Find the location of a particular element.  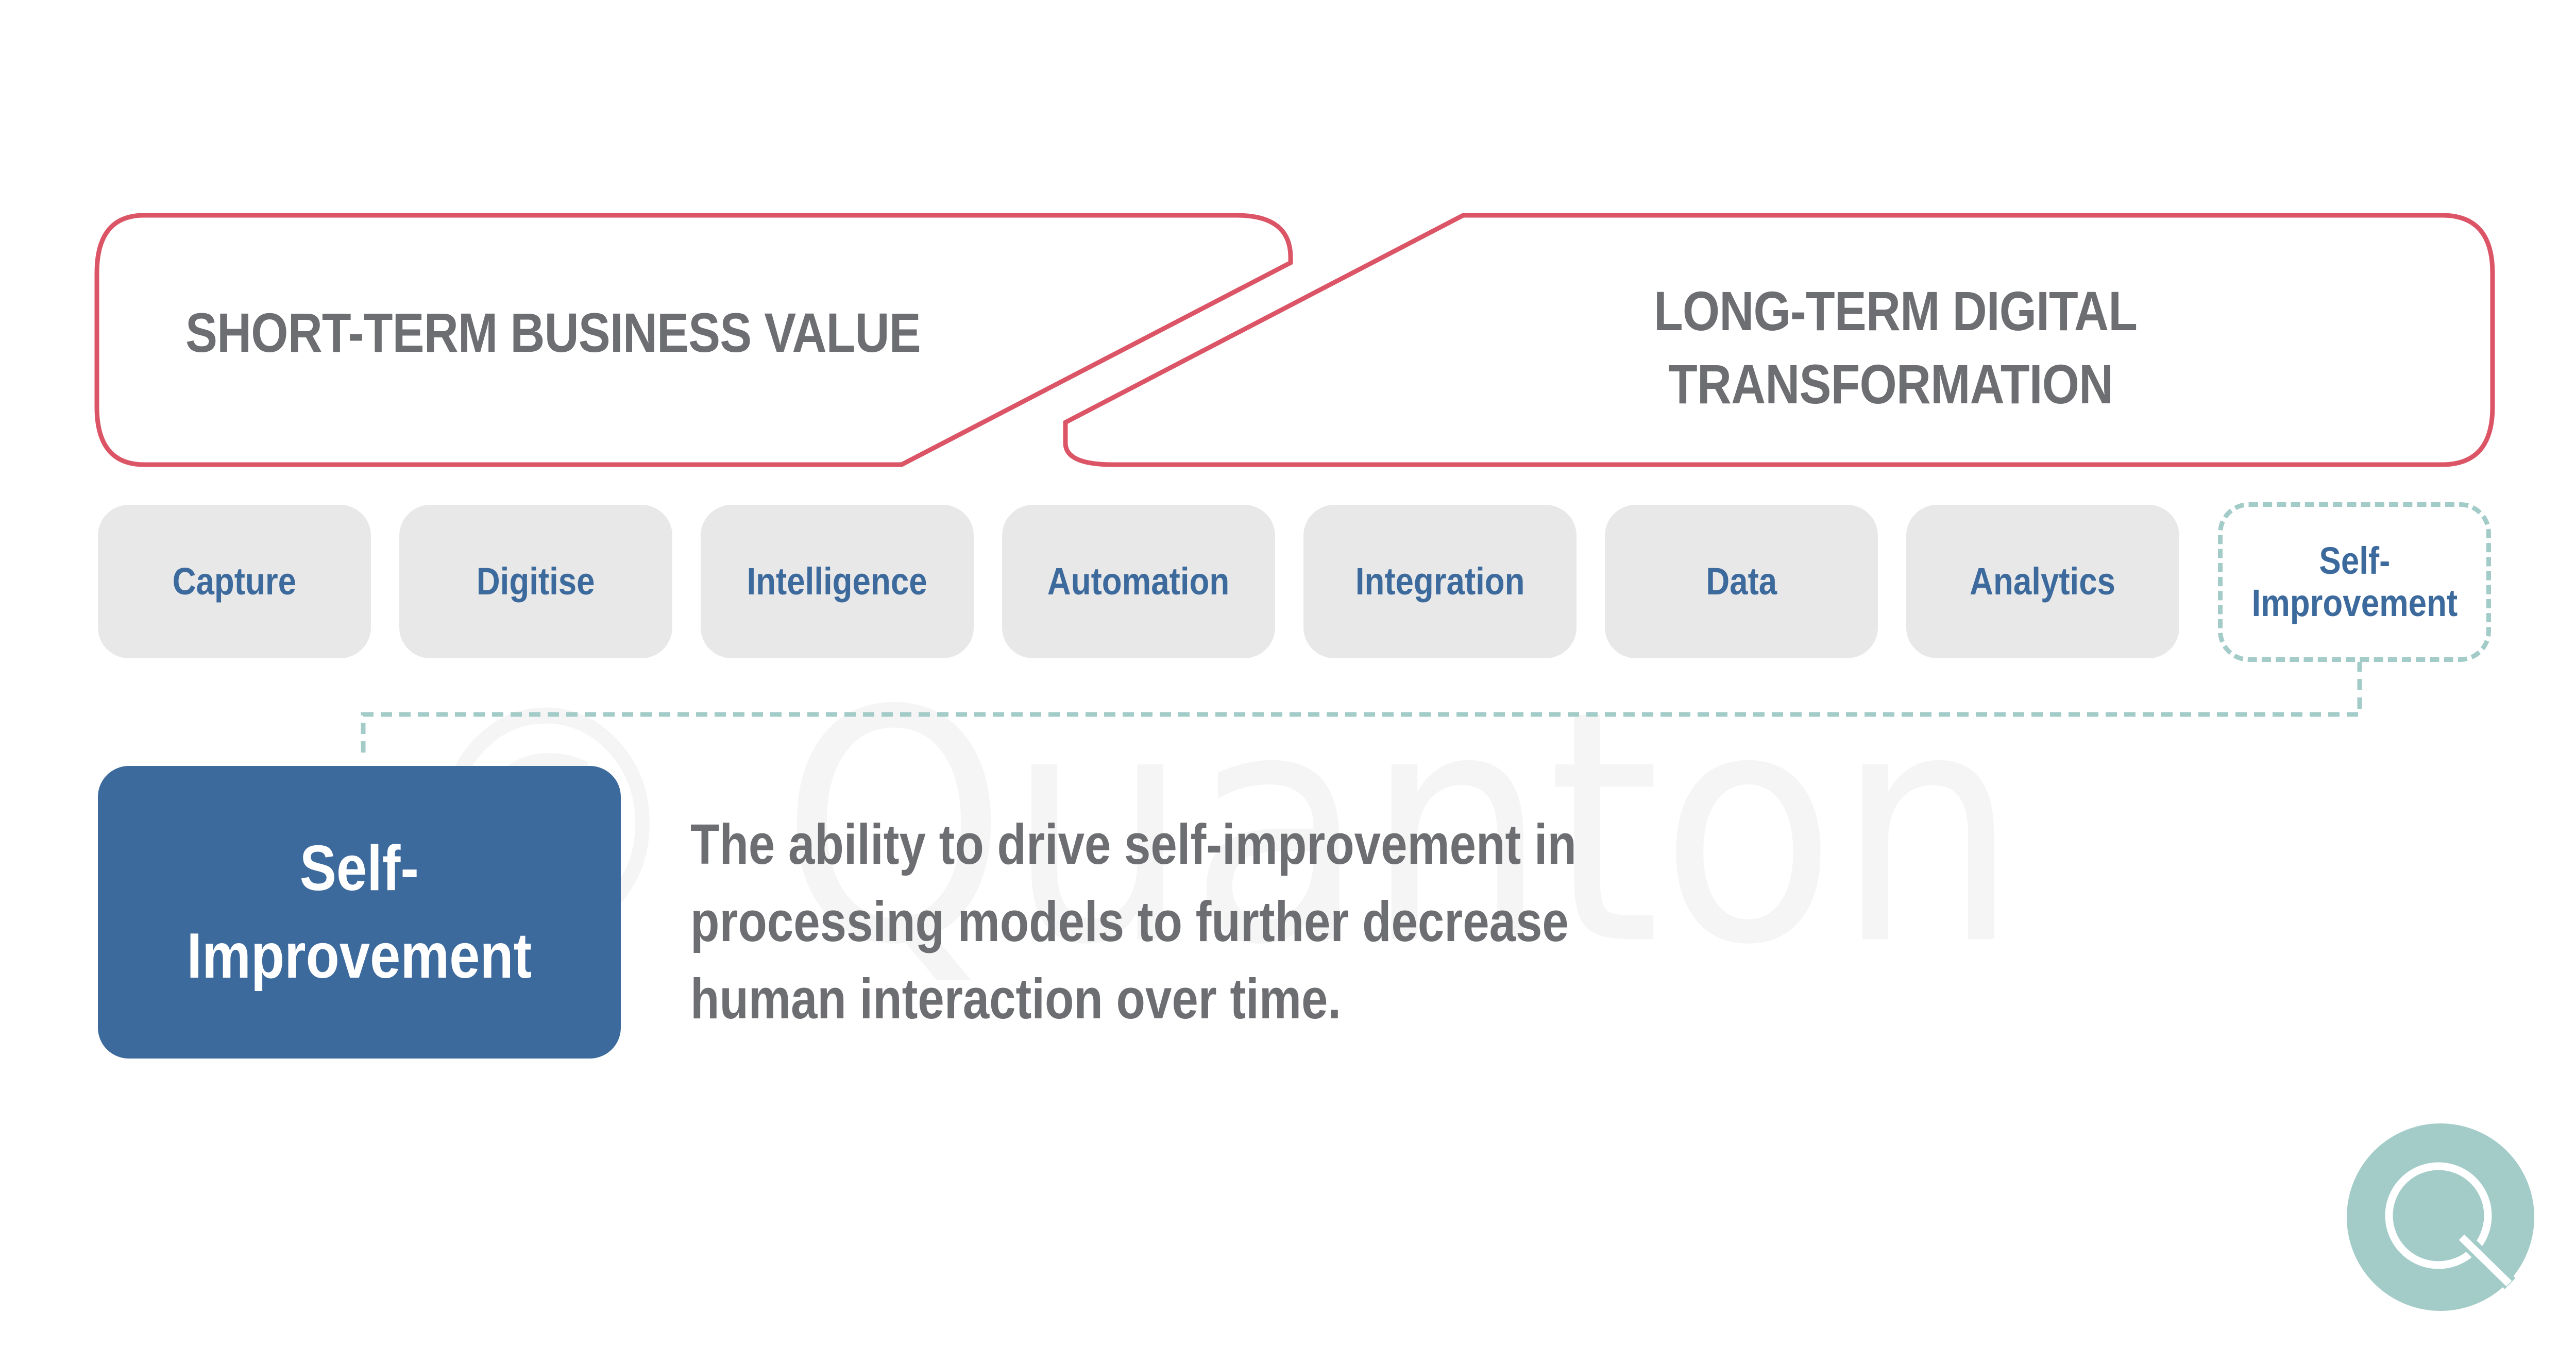

long-term-title-line1: LONG-TERM DIGITAL is located at coordinates (1896, 311).